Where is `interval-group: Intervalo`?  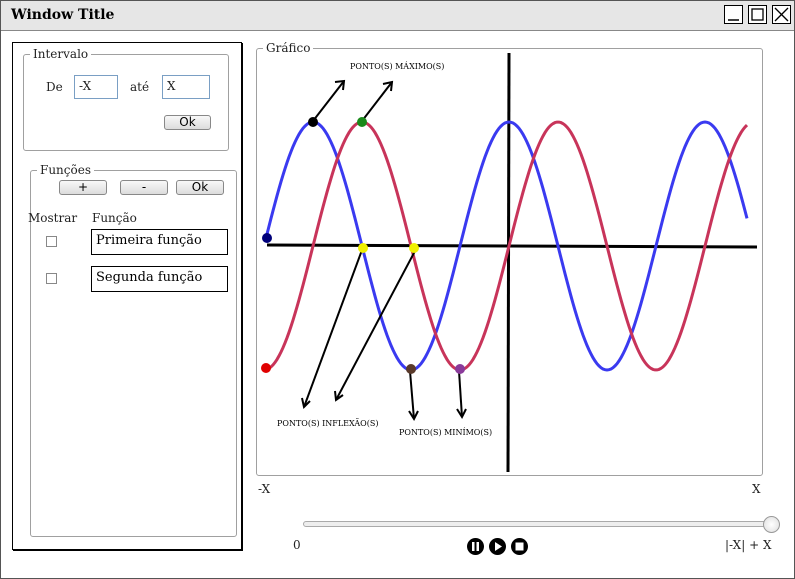
interval-group: Intervalo is located at coordinates (126, 99).